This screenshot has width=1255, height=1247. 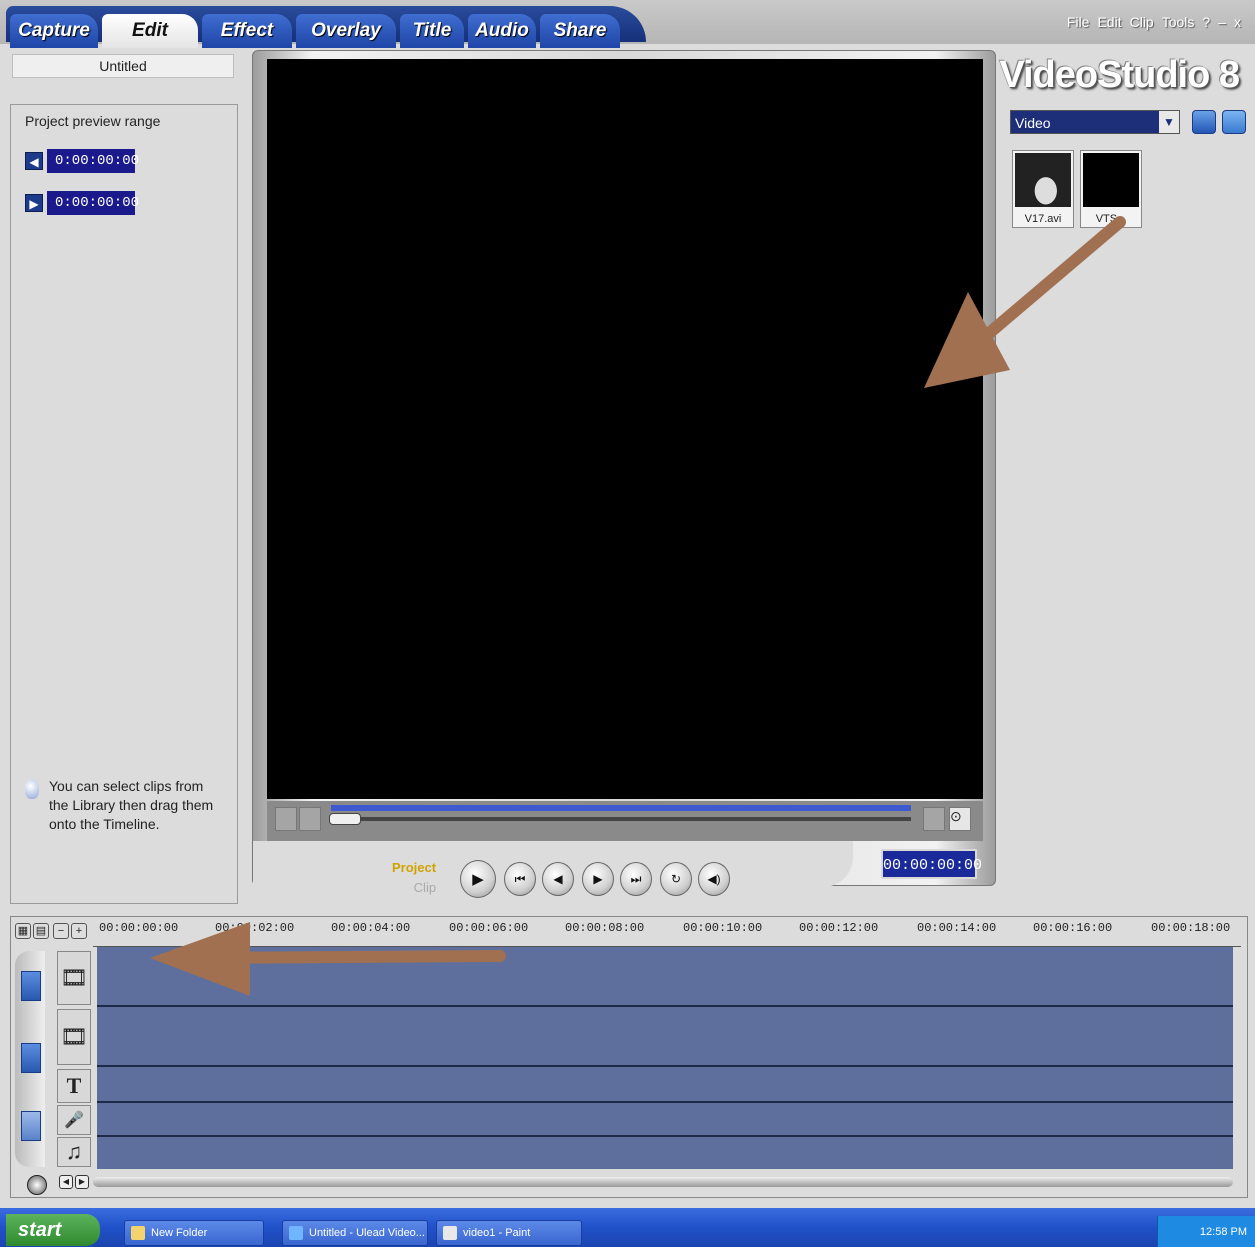 I want to click on play-button: ▶, so click(x=478, y=879).